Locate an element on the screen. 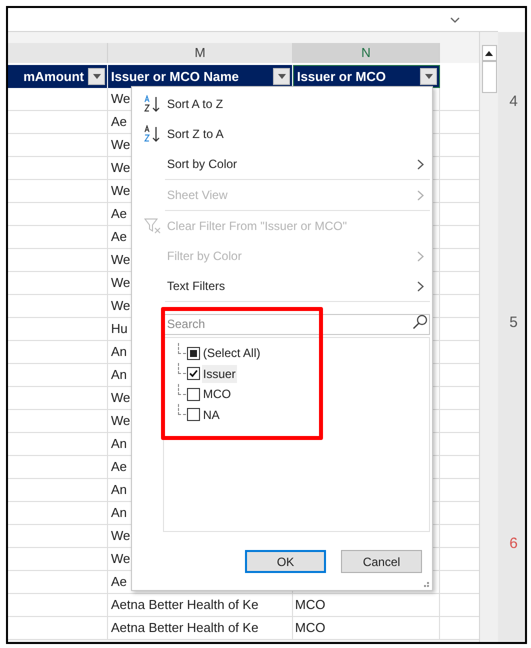 This screenshot has height=648, width=531. filter-value: Issuer is located at coordinates (219, 373).